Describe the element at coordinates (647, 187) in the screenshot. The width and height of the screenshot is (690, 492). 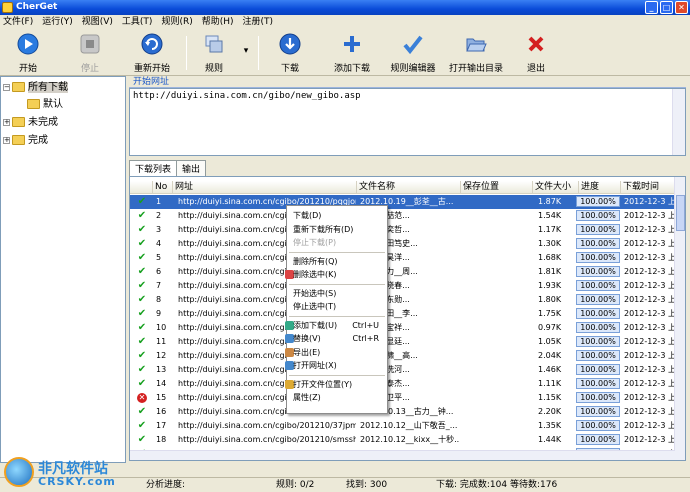
I see `col-download-time: 下载时间` at that location.